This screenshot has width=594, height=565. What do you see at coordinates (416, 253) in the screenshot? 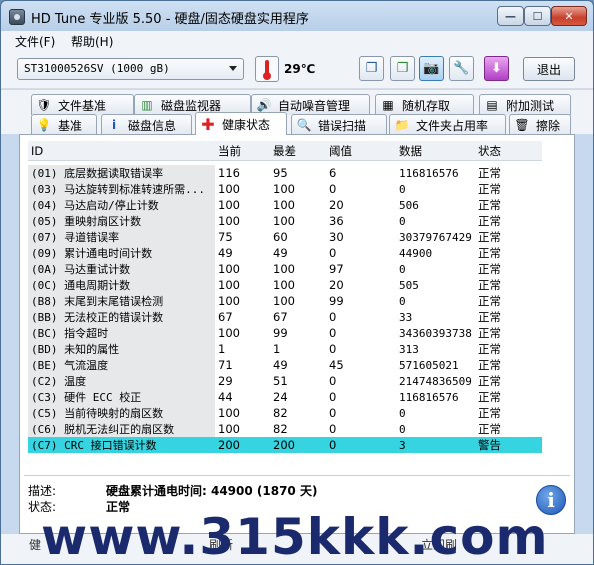
I see `cell-data: 44900` at bounding box center [416, 253].